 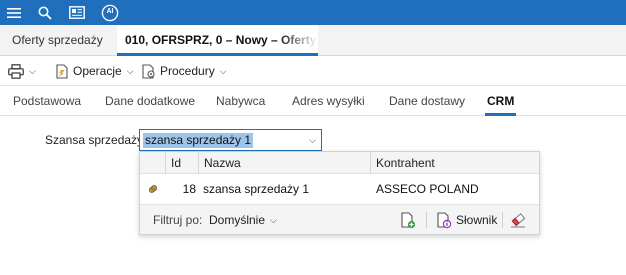 What do you see at coordinates (339, 219) in the screenshot?
I see `grid-footer: Filtruj po: Domyślnie ⌵ Słownik` at bounding box center [339, 219].